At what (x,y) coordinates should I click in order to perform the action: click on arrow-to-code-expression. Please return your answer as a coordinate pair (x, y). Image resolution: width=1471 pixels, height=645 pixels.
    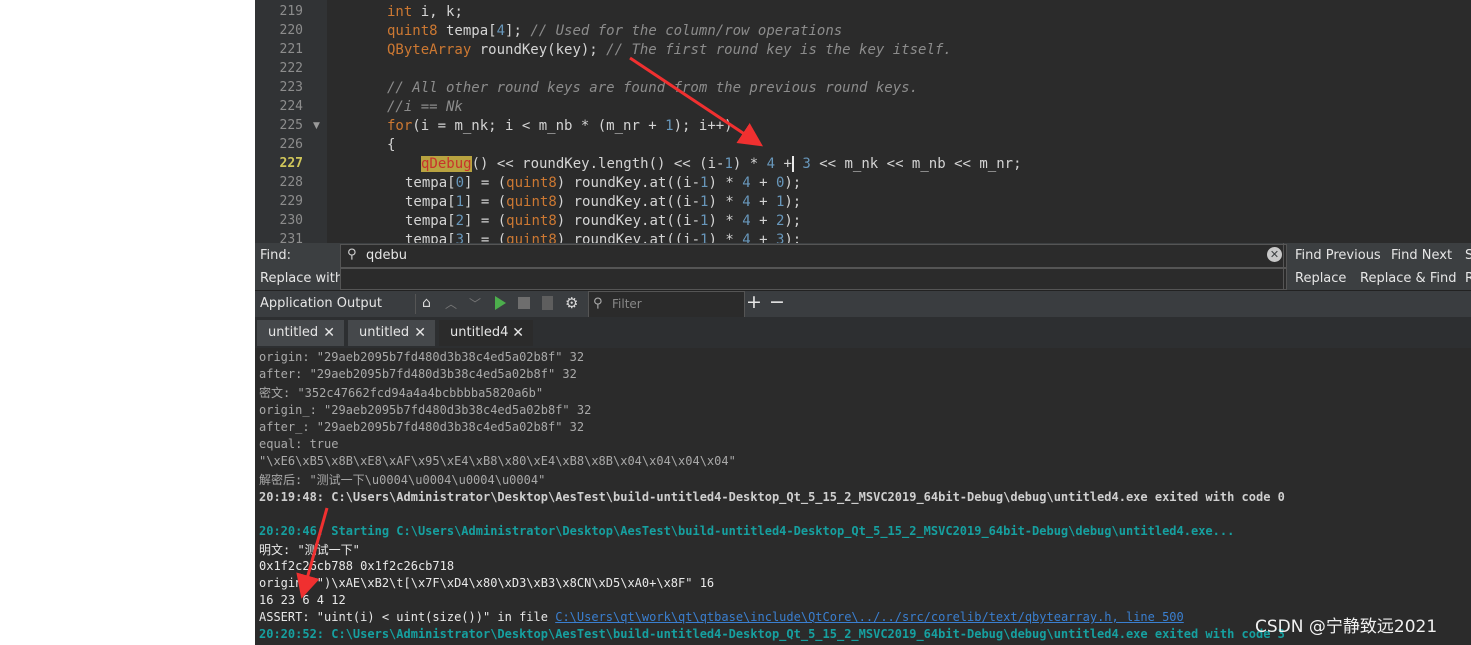
    Looking at the image, I should click on (696, 101).